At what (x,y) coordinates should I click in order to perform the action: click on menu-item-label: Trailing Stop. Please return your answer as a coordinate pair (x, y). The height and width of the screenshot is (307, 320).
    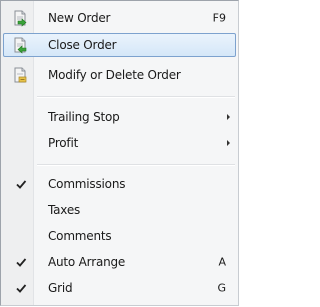
    Looking at the image, I should click on (84, 117).